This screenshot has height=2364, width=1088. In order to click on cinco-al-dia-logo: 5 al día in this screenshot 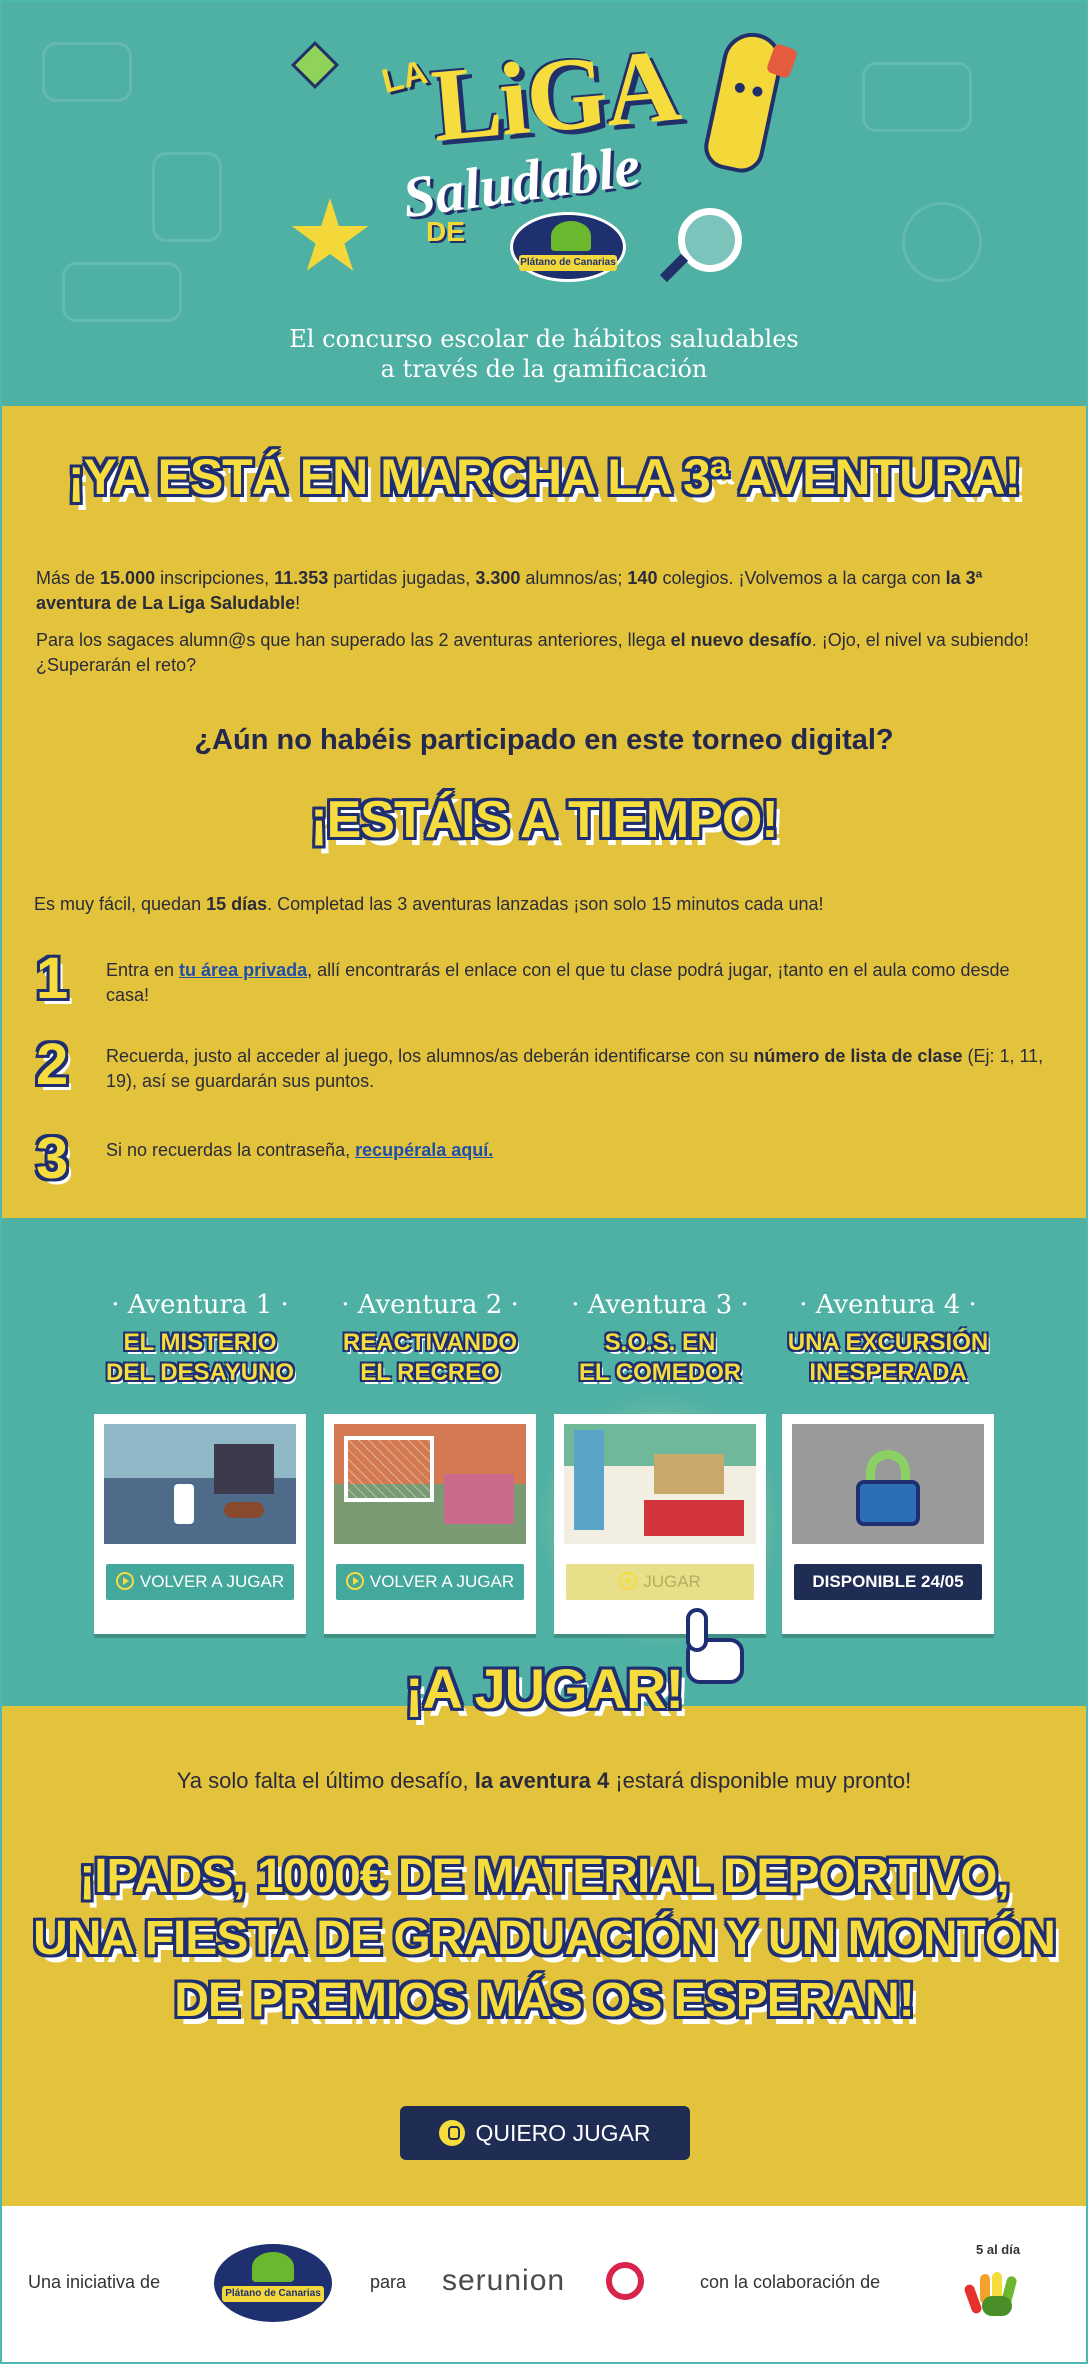, I will do `click(990, 2287)`.